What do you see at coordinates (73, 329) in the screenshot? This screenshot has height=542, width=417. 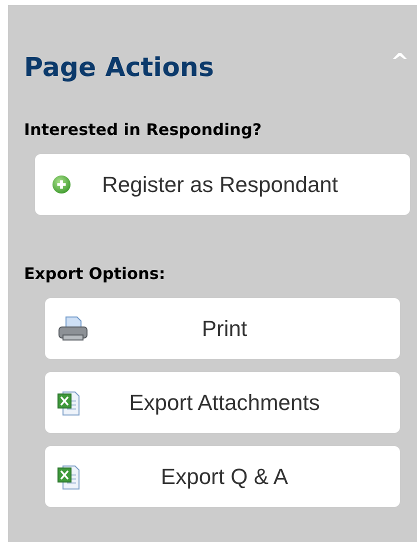 I see `printer-icon` at bounding box center [73, 329].